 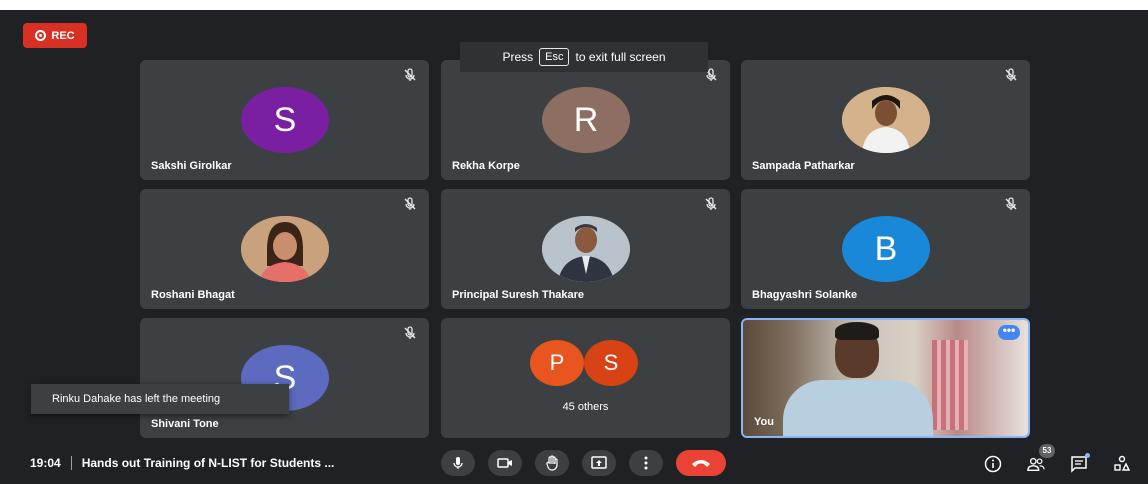 I want to click on more-options-icon, so click(x=646, y=463).